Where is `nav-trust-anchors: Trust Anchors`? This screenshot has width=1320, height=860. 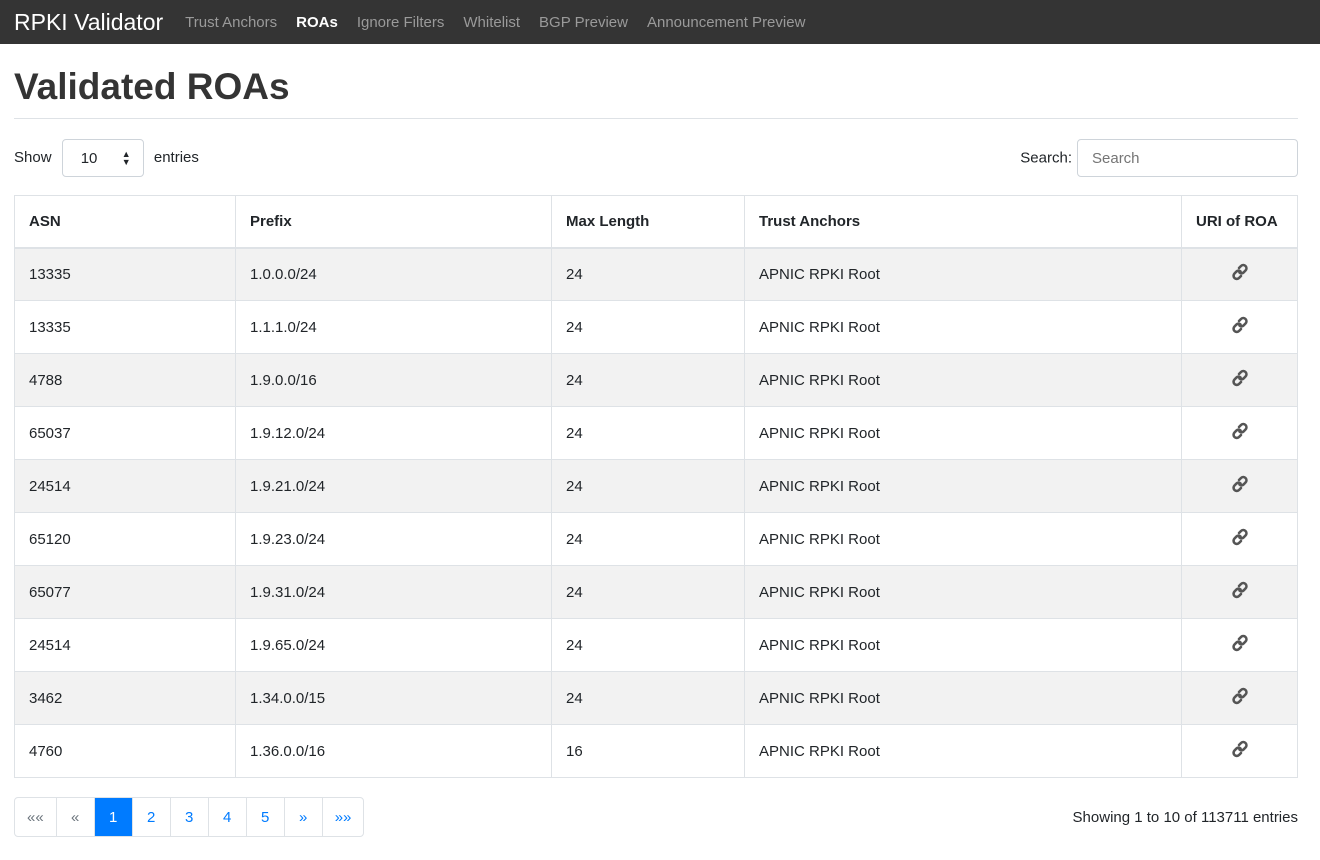 nav-trust-anchors: Trust Anchors is located at coordinates (231, 22).